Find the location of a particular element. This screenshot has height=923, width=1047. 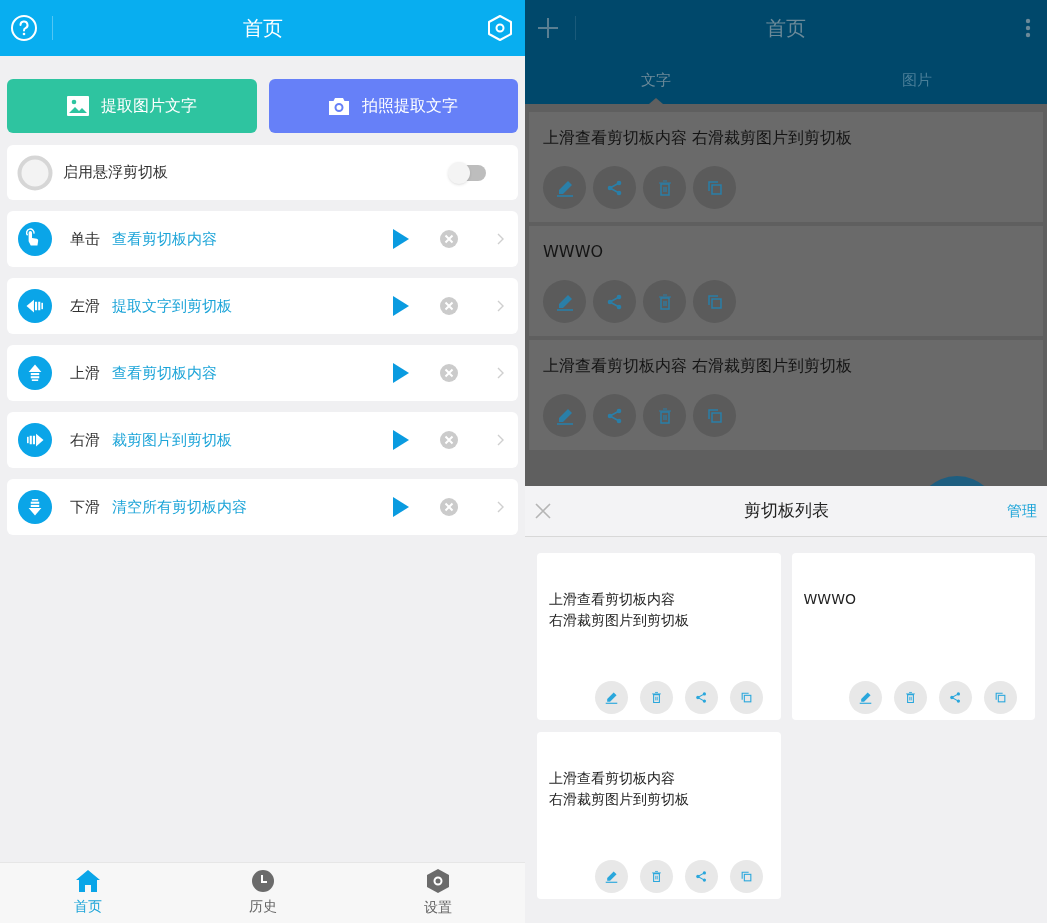

toggle-switch is located at coordinates (467, 172).